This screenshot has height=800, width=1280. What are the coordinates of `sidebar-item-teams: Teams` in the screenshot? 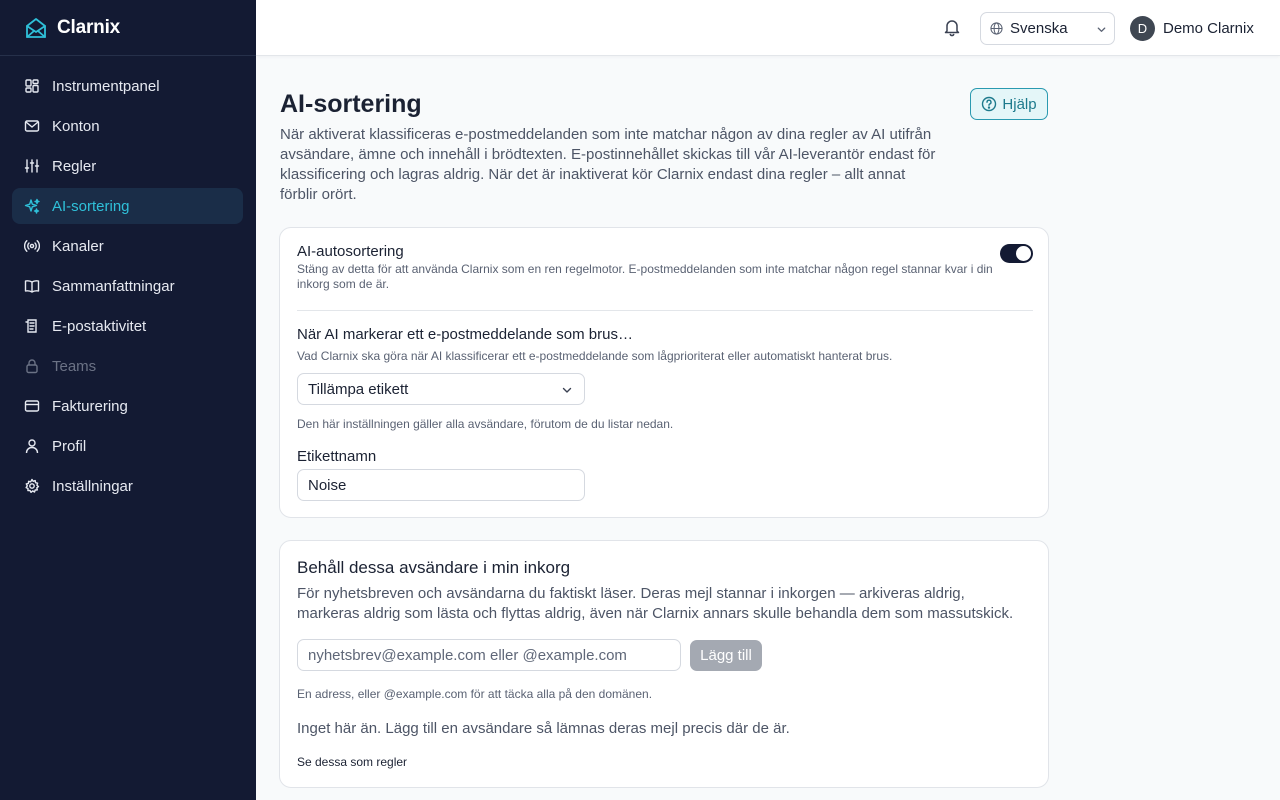 It's located at (127, 366).